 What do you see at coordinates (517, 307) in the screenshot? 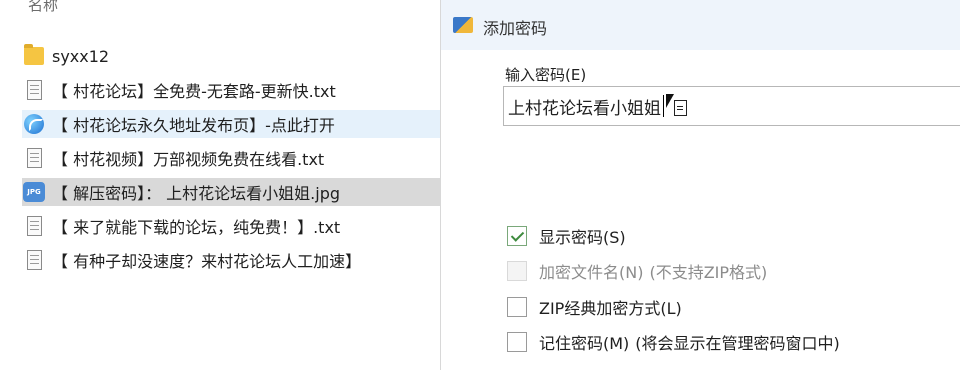
I see `zip-classic-encryption-checkbox` at bounding box center [517, 307].